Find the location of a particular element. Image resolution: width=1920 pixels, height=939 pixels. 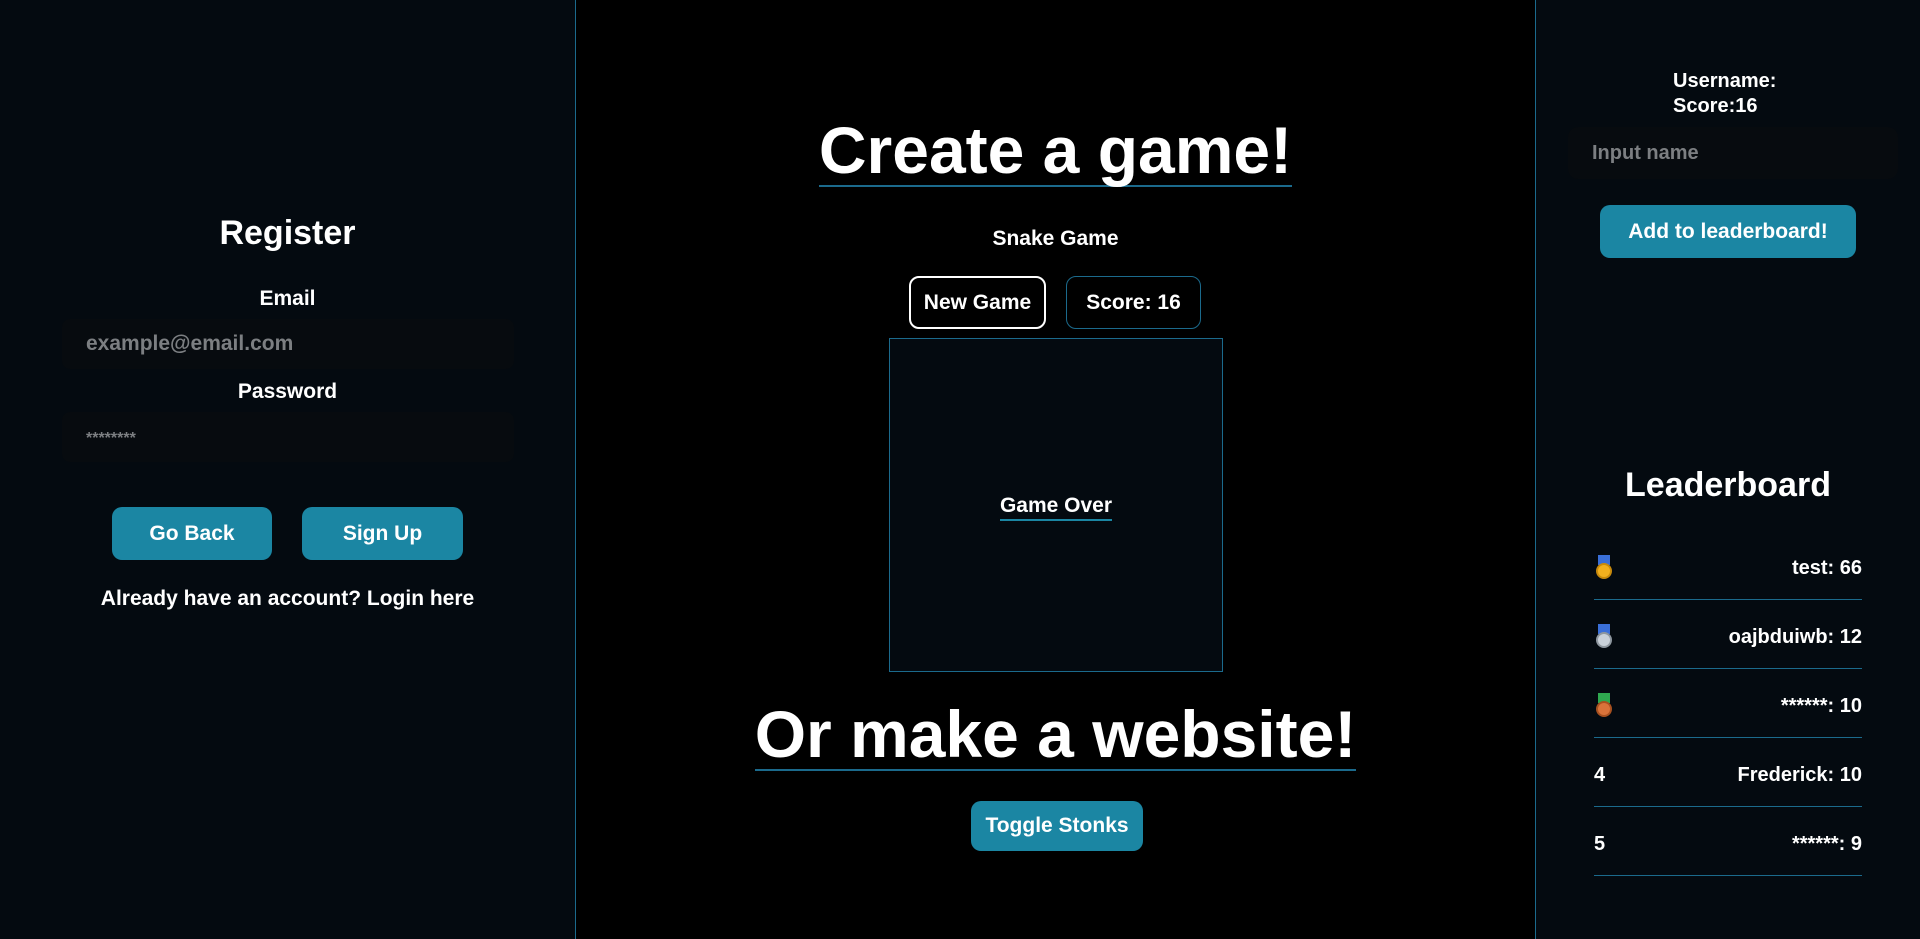

website-heading: Or make a website! is located at coordinates (1055, 735).